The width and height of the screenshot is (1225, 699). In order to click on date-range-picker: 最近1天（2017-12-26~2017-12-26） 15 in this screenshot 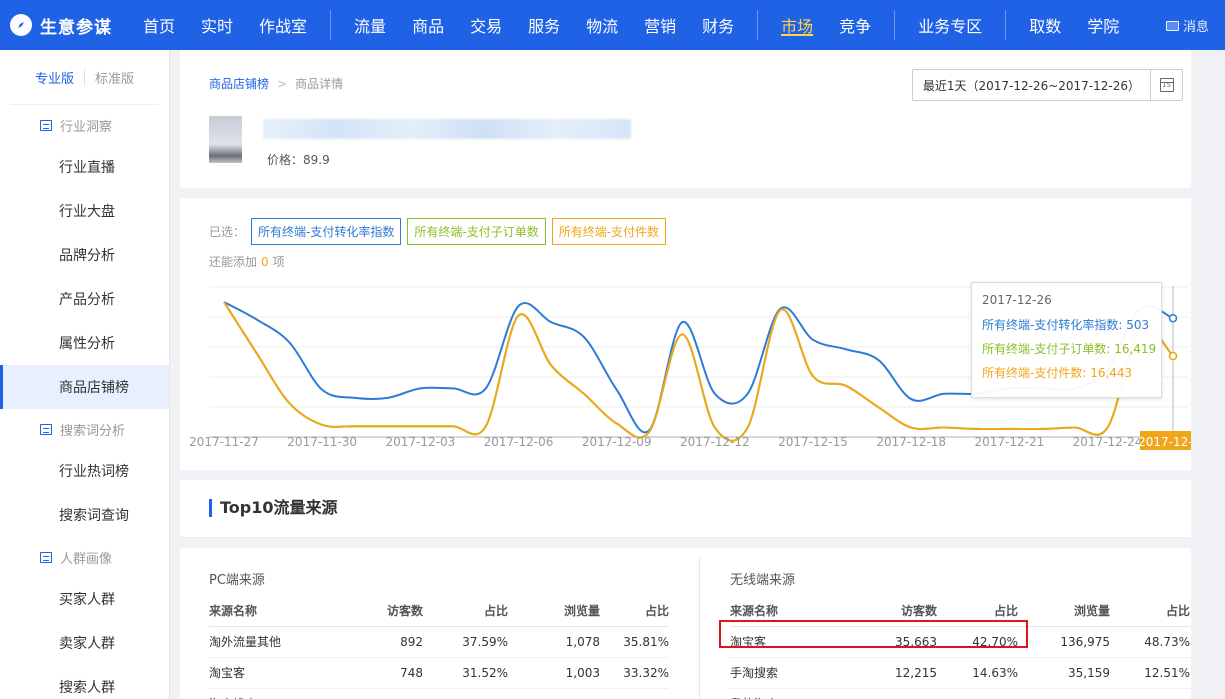, I will do `click(1047, 85)`.